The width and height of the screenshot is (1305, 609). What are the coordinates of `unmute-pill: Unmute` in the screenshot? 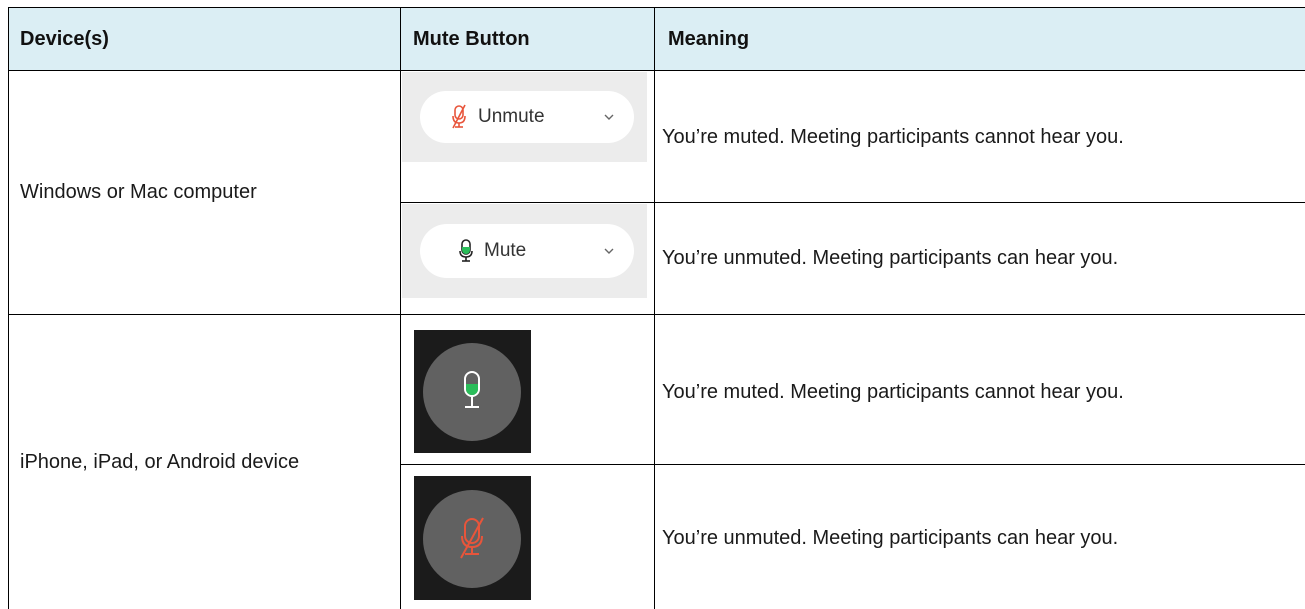 It's located at (527, 117).